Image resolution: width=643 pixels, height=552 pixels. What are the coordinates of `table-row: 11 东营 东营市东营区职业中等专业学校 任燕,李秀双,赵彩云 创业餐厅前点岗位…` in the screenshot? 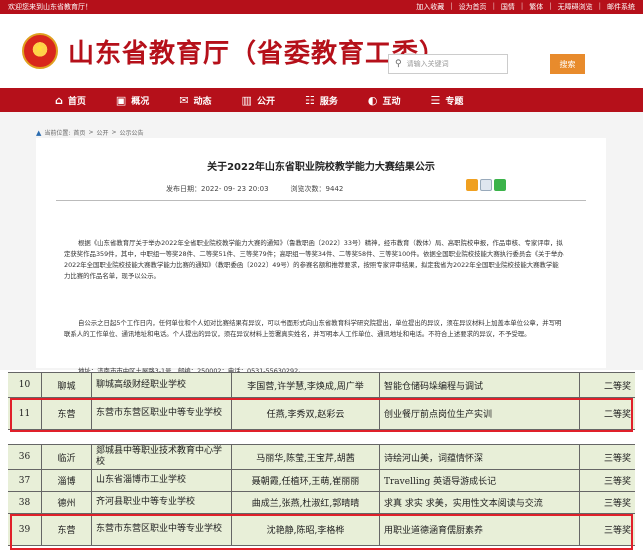 It's located at (321, 414).